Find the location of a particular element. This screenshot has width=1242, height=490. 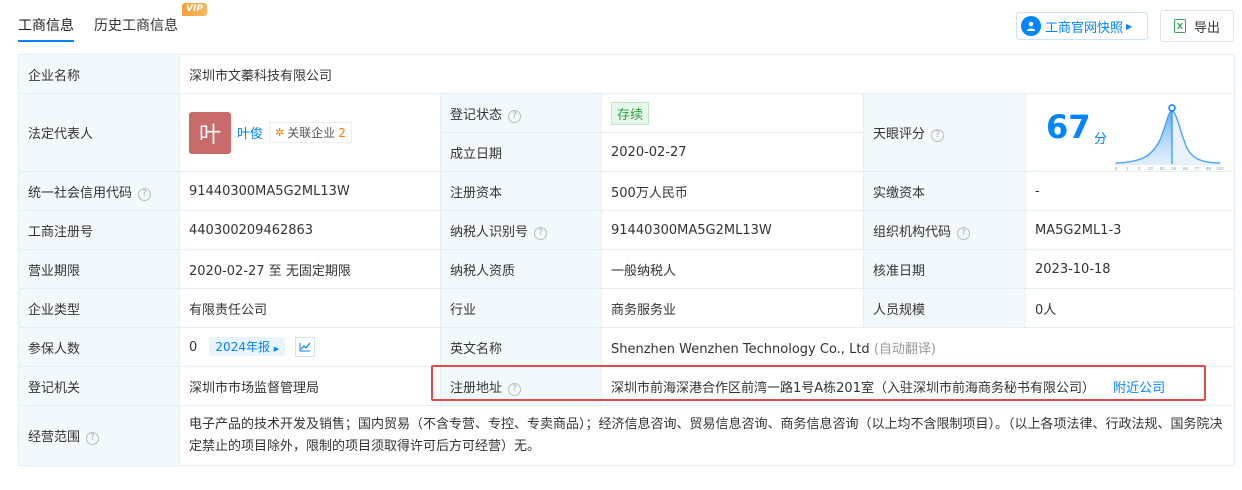

rating-label: 天眼评分 is located at coordinates (899, 134).